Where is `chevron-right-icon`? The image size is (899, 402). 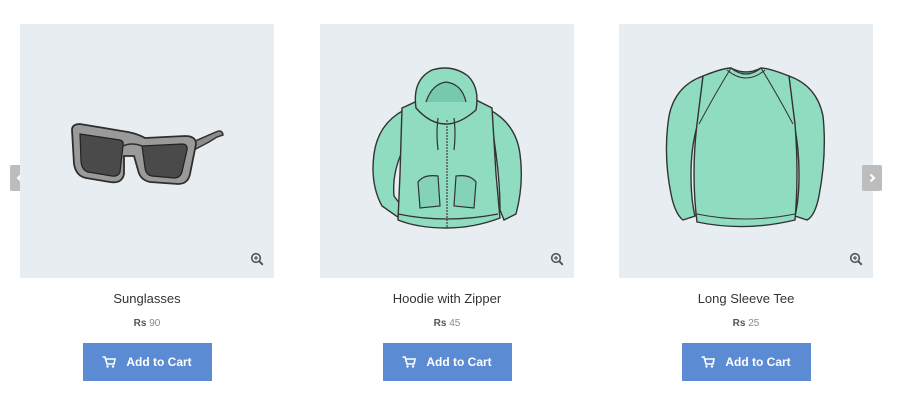
chevron-right-icon is located at coordinates (872, 178).